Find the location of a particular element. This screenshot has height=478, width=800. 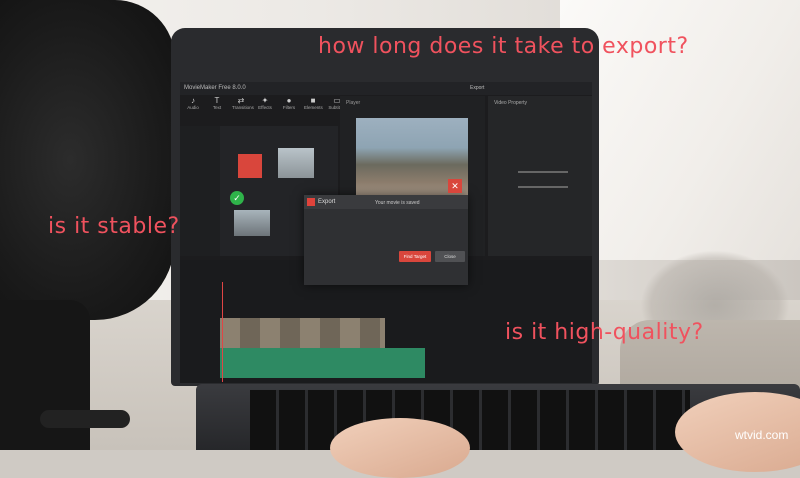

close-icon: ✕ is located at coordinates (455, 186).